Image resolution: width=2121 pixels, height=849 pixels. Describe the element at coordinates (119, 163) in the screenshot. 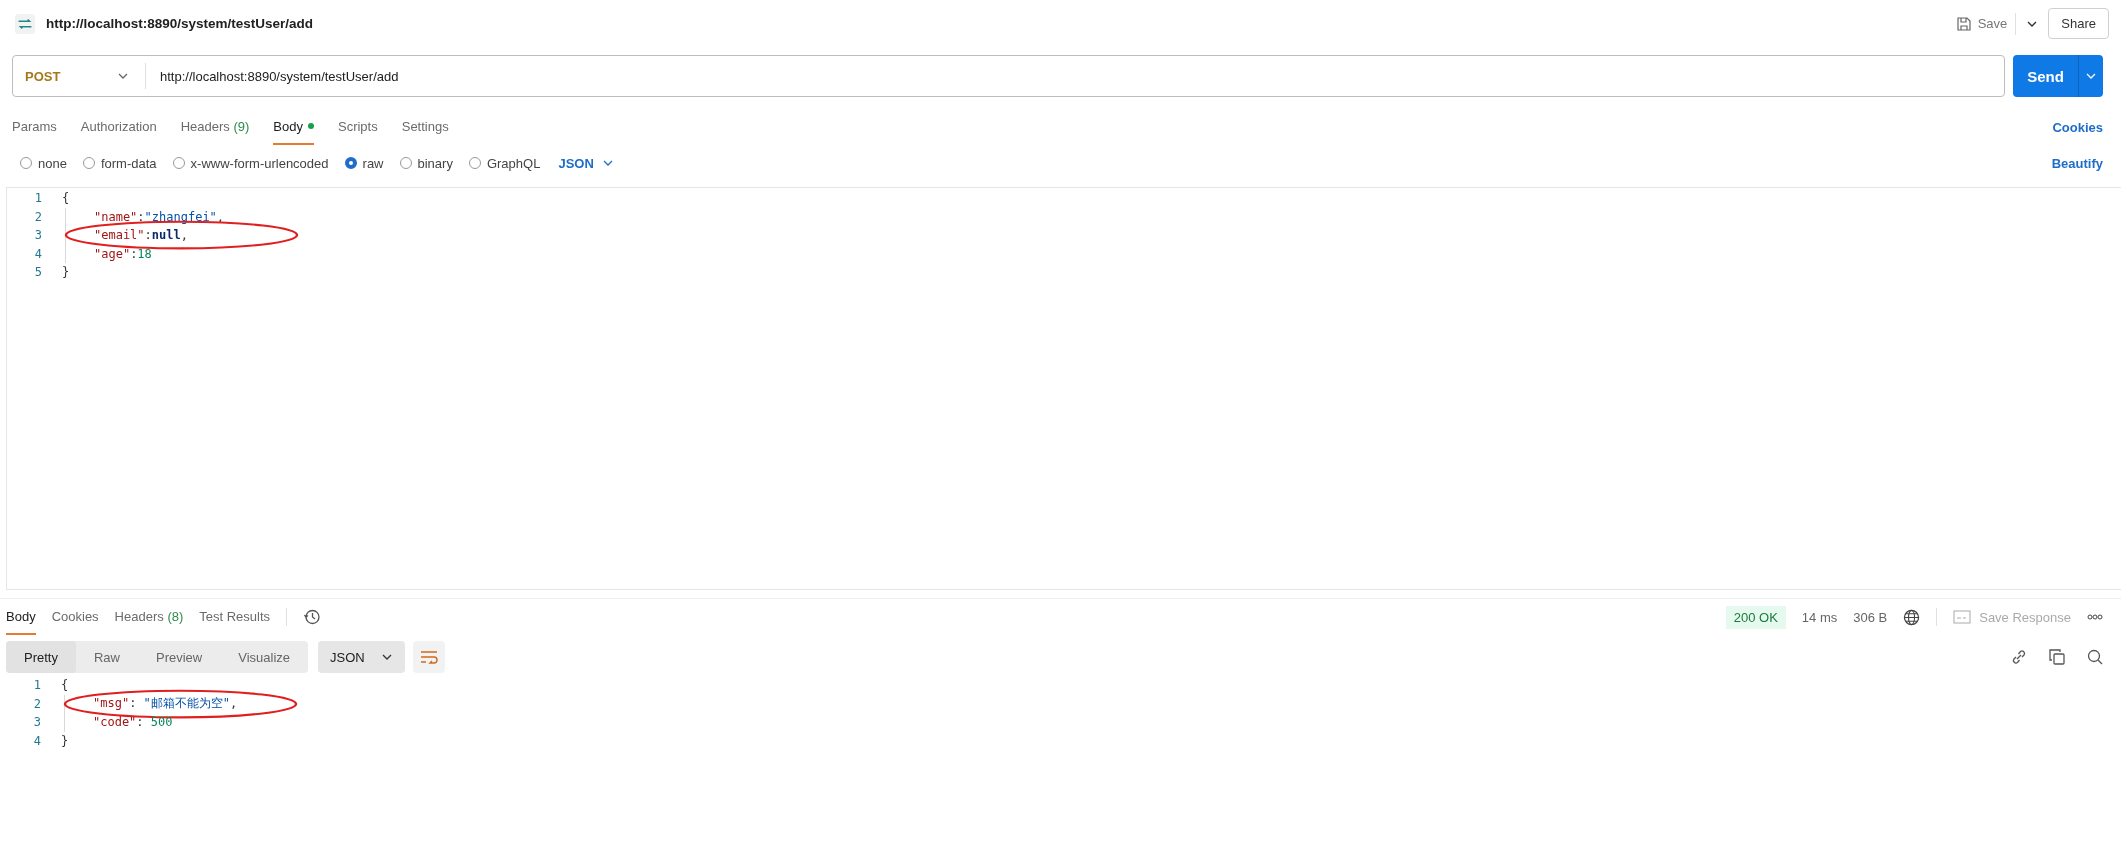

I see `body-type-radio: form-data` at that location.